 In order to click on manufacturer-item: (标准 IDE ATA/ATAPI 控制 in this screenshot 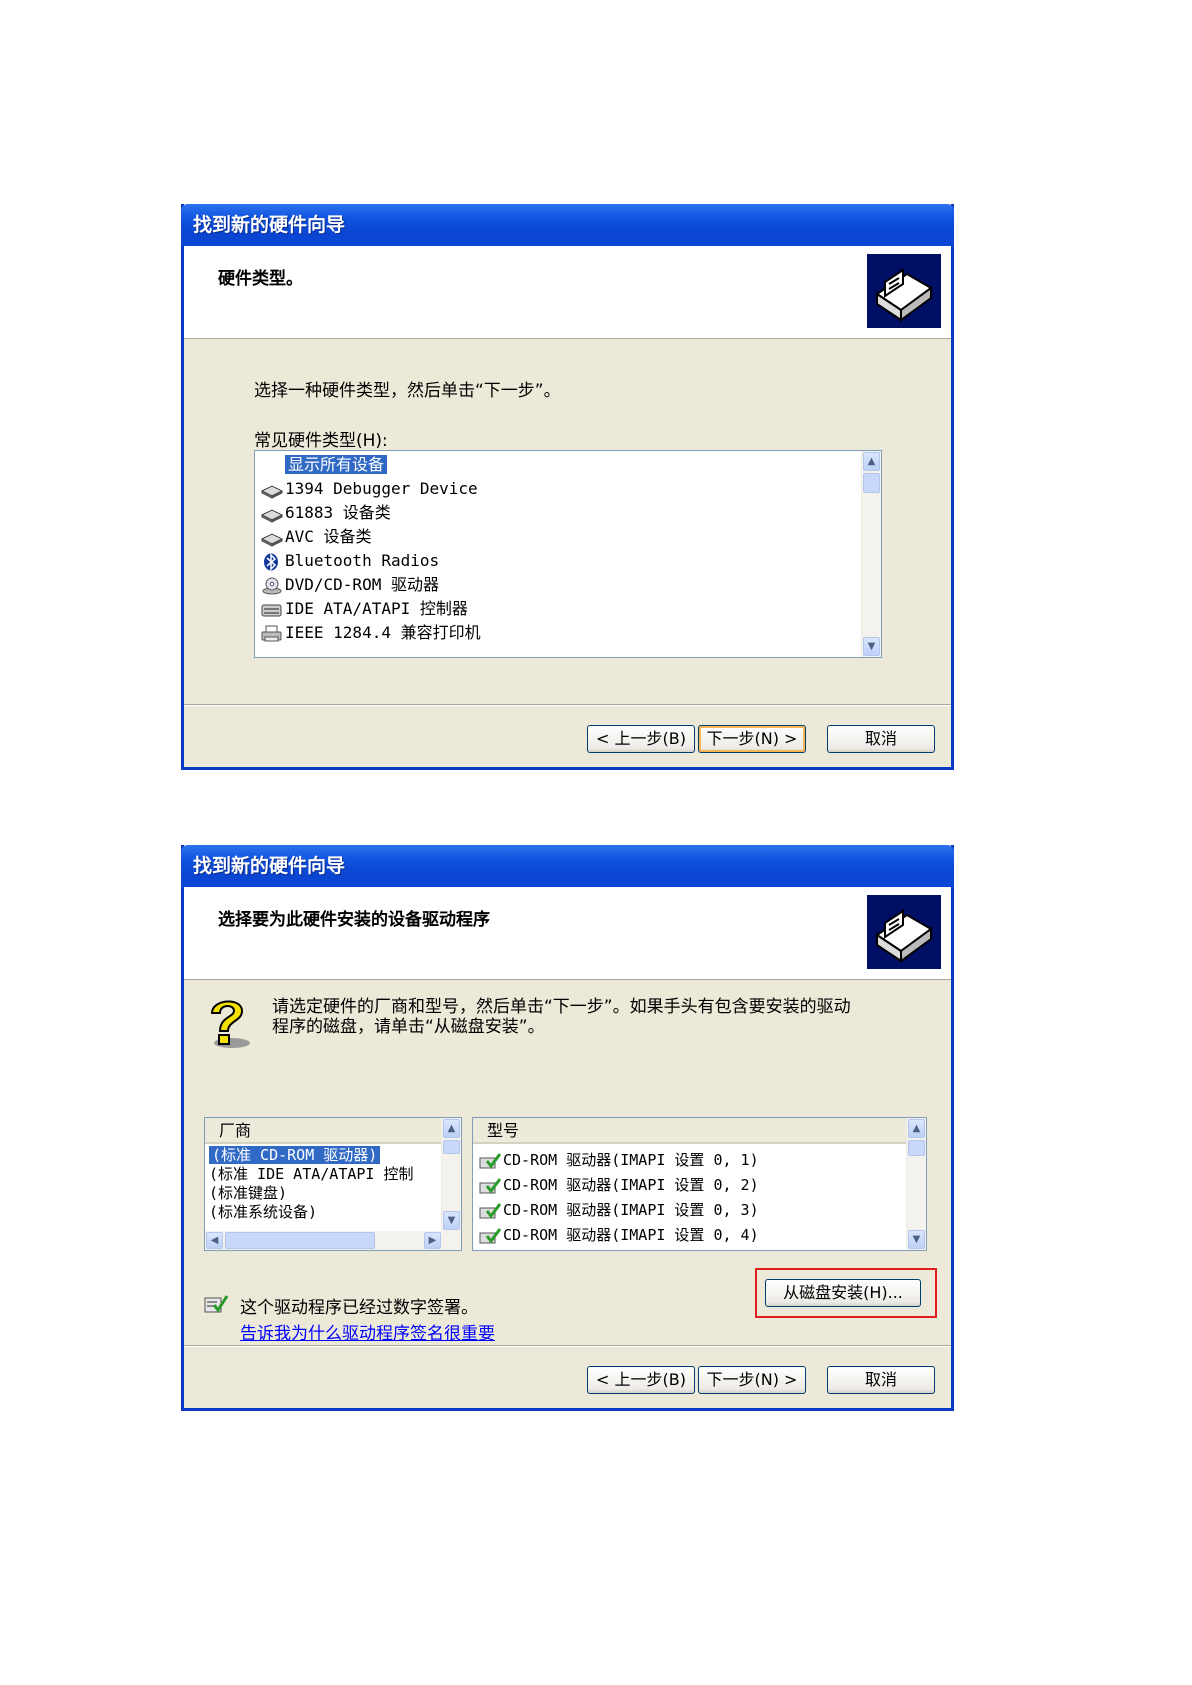, I will do `click(311, 1174)`.